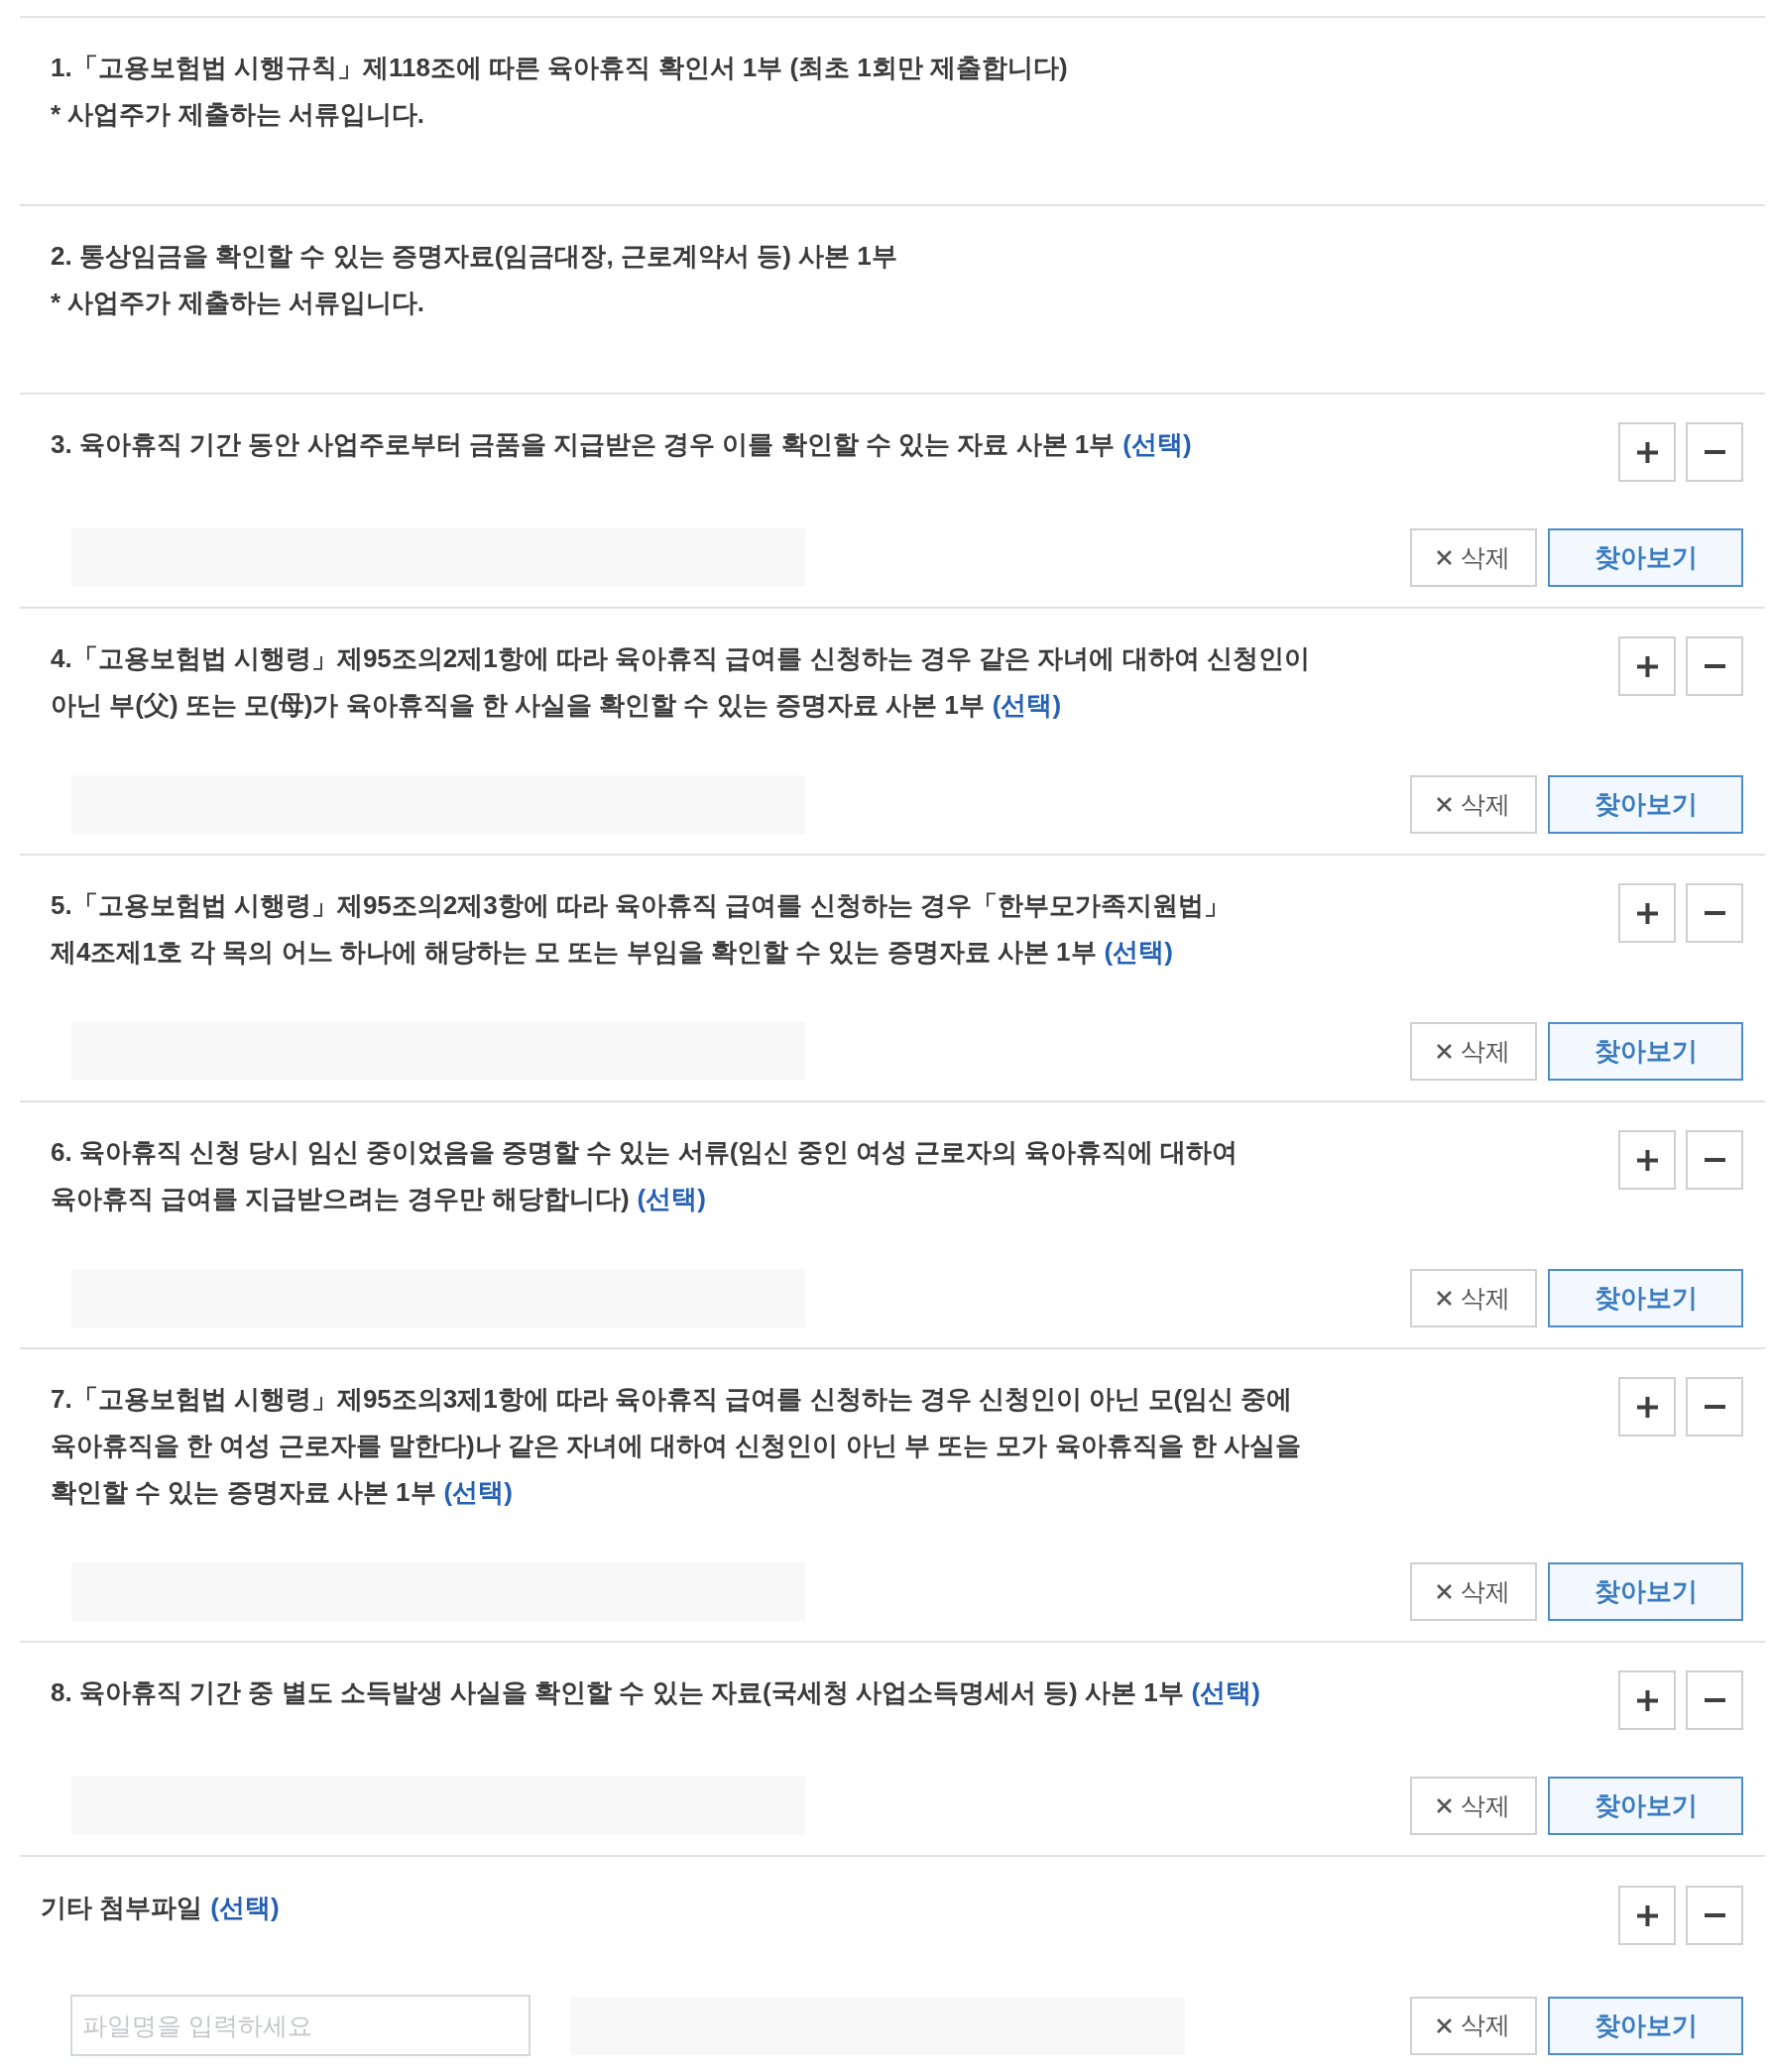  What do you see at coordinates (656, 1692) in the screenshot?
I see `document-description: 8. 육아휴직 기간 중 별도 소득발생 사실을 확인할 수 있는 자료(국세청 사업소득명세서 등) 사본 1부 (선택)` at bounding box center [656, 1692].